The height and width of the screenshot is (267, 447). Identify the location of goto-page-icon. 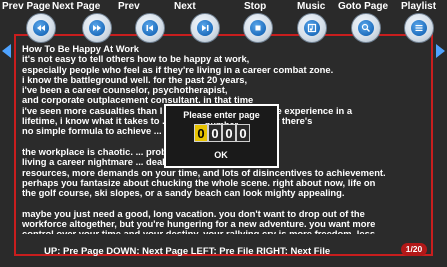
(366, 28).